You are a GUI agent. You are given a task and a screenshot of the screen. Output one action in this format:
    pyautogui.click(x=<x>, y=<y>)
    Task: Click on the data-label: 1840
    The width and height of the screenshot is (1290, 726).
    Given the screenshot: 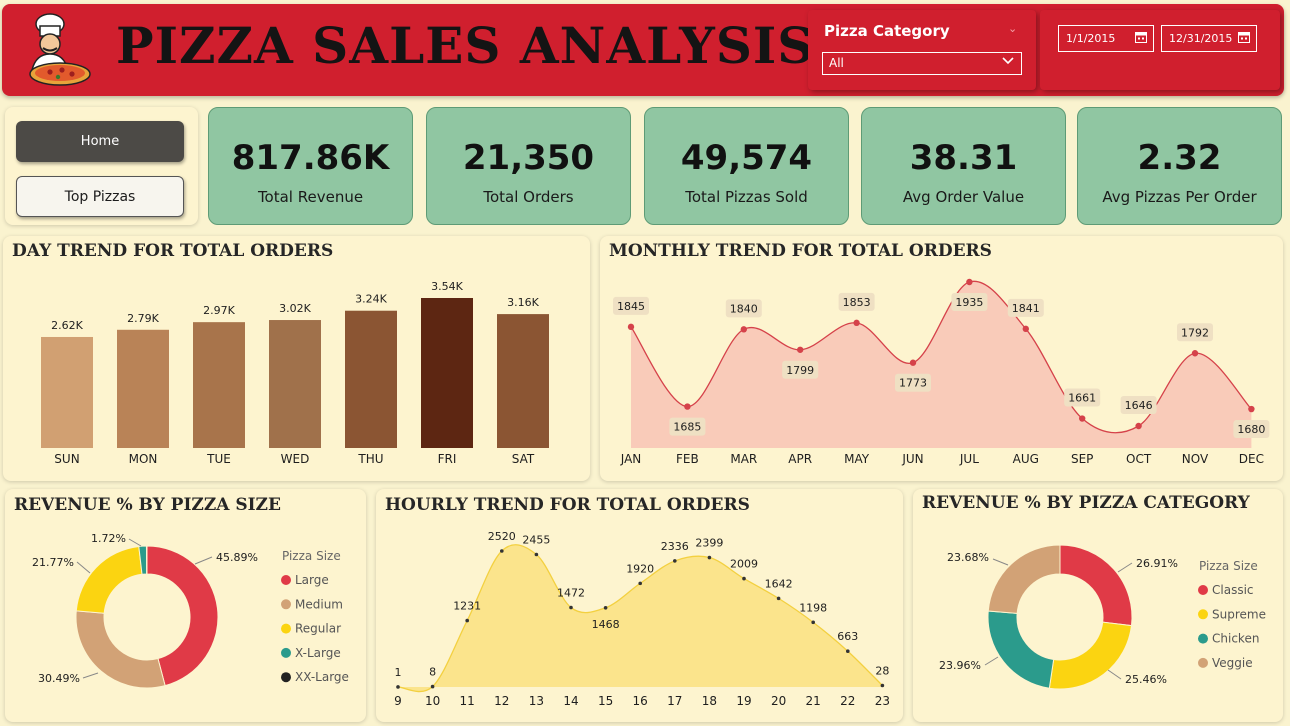 What is the action you would take?
    pyautogui.click(x=744, y=308)
    